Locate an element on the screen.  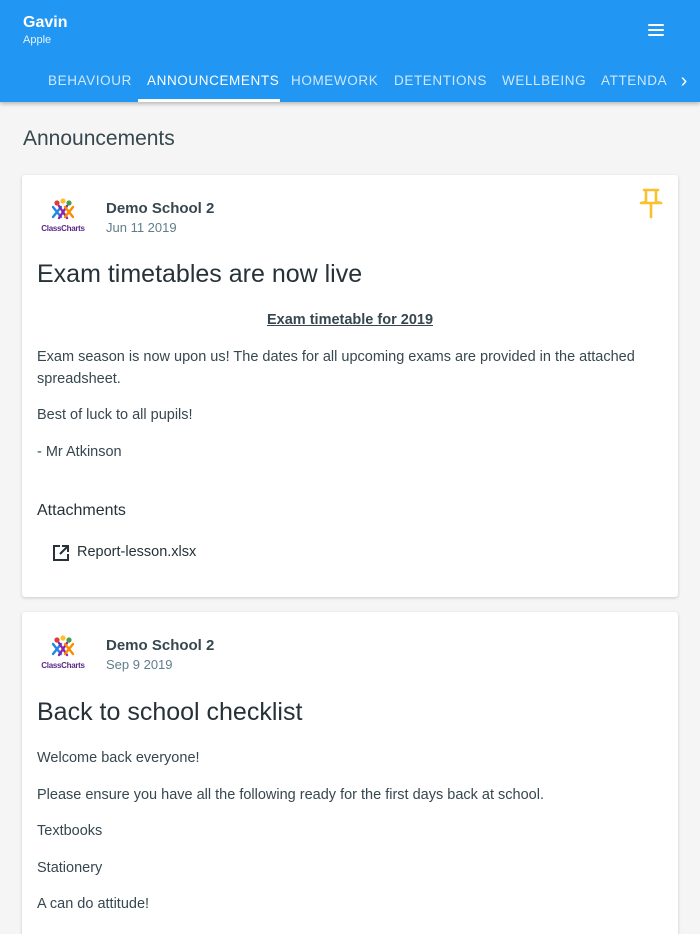
announcement-paragraph: Best of luck to all pupils! is located at coordinates (115, 415).